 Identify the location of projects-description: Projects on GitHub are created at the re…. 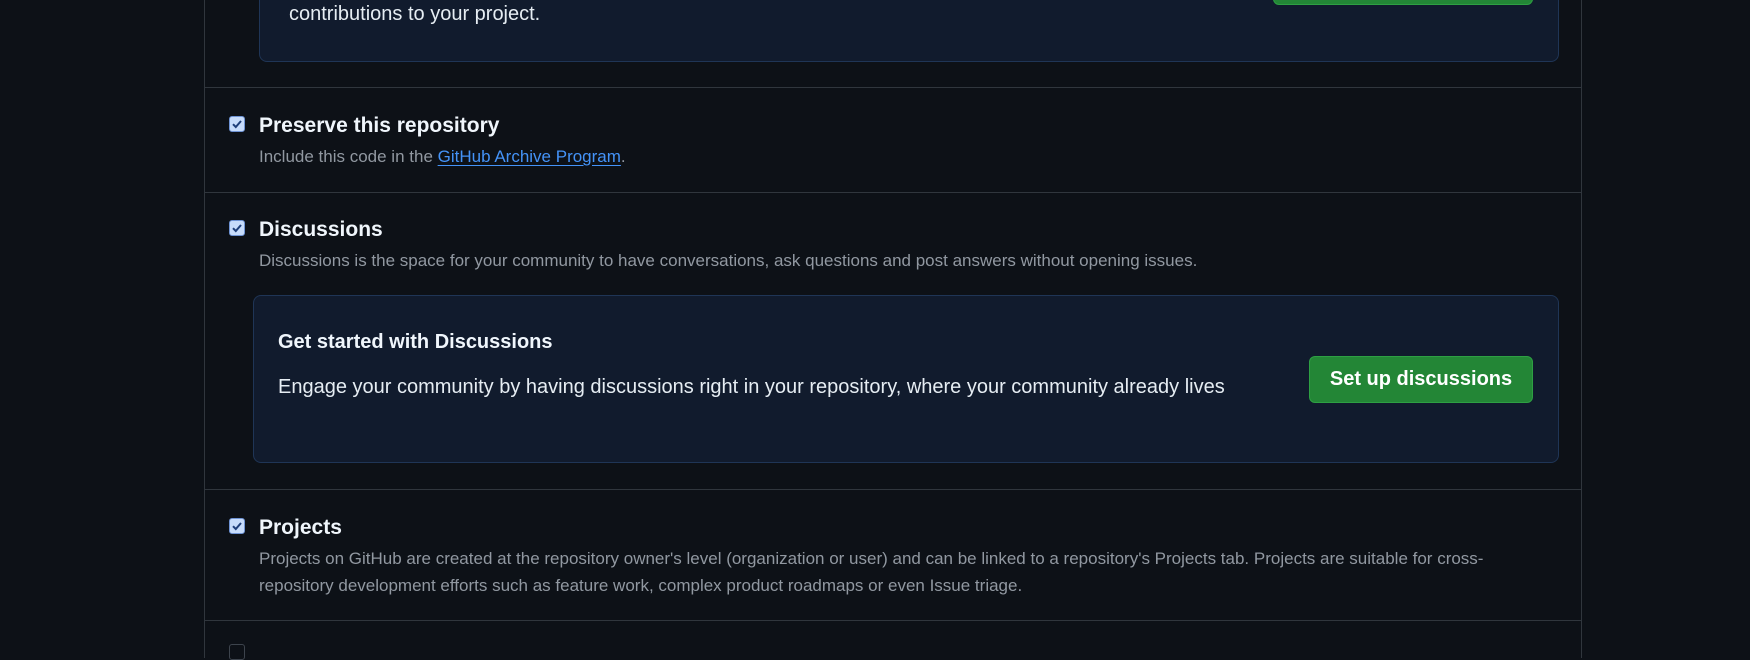
(871, 572).